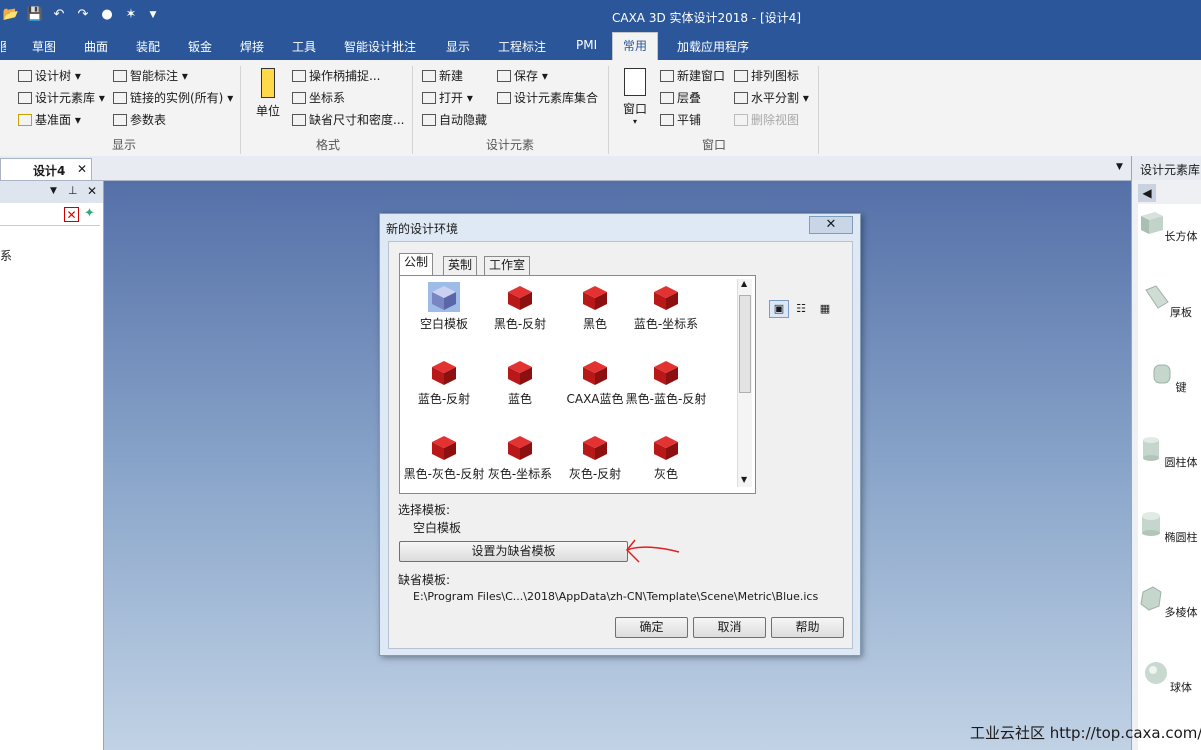 The width and height of the screenshot is (1201, 750). Describe the element at coordinates (595, 456) in the screenshot. I see `template-item: 灰色-反射` at that location.